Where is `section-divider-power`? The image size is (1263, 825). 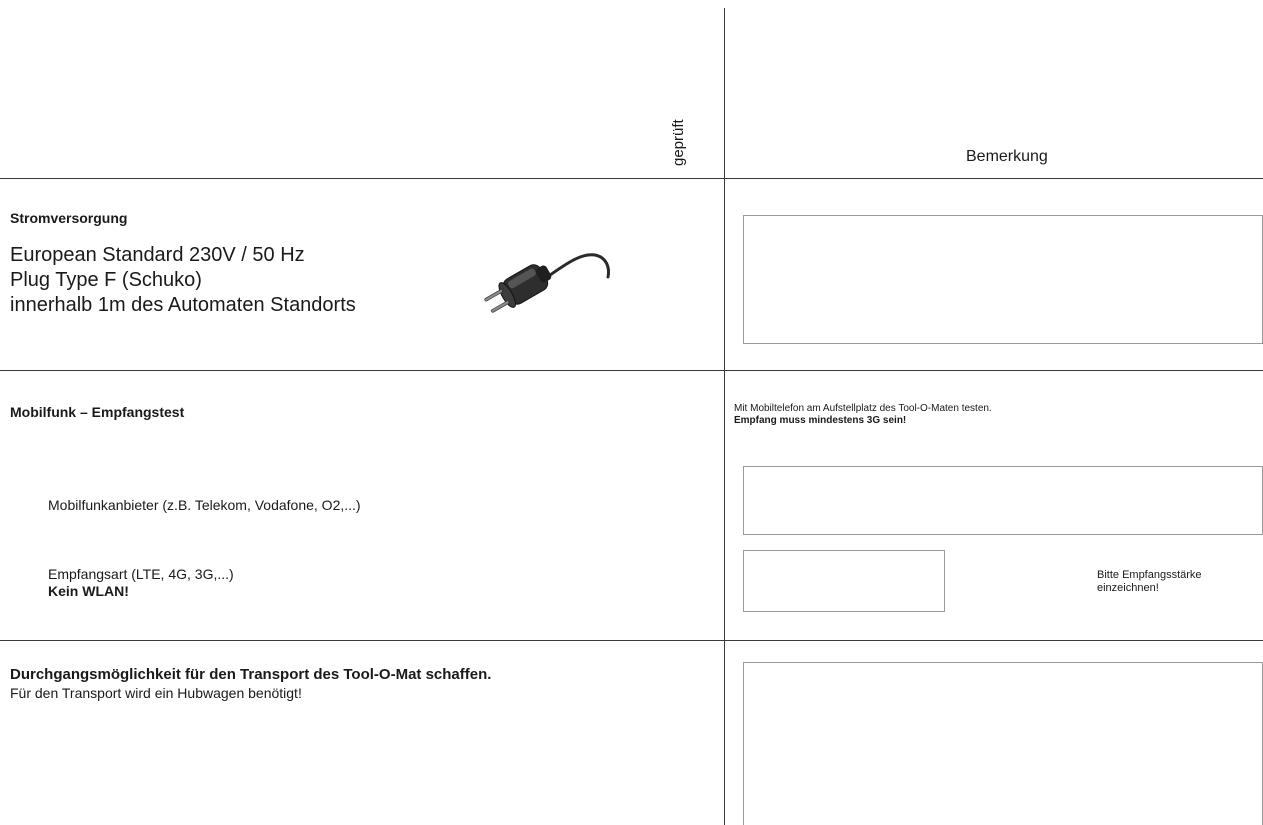 section-divider-power is located at coordinates (631, 370).